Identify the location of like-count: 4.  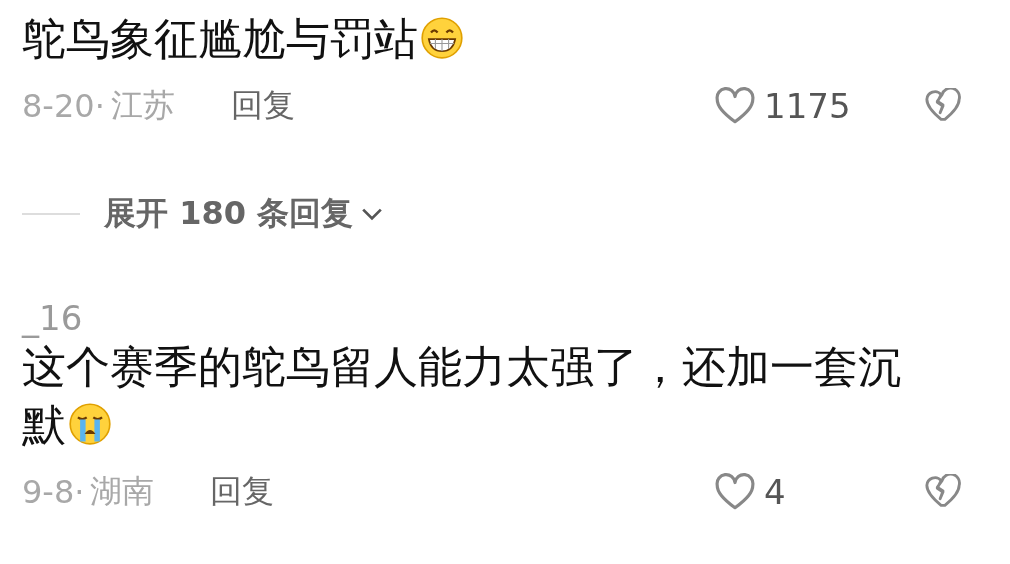
(775, 492).